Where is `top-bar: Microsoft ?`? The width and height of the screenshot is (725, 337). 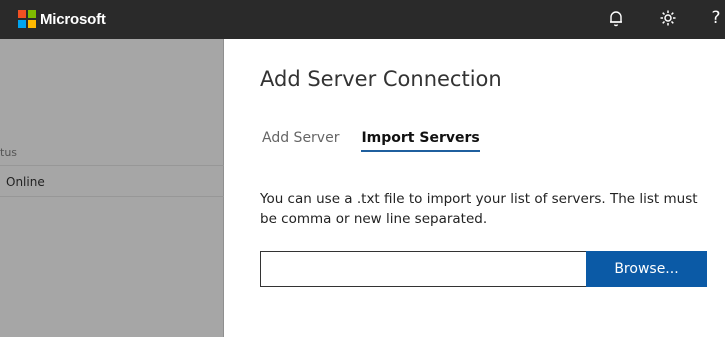
top-bar: Microsoft ? is located at coordinates (362, 19).